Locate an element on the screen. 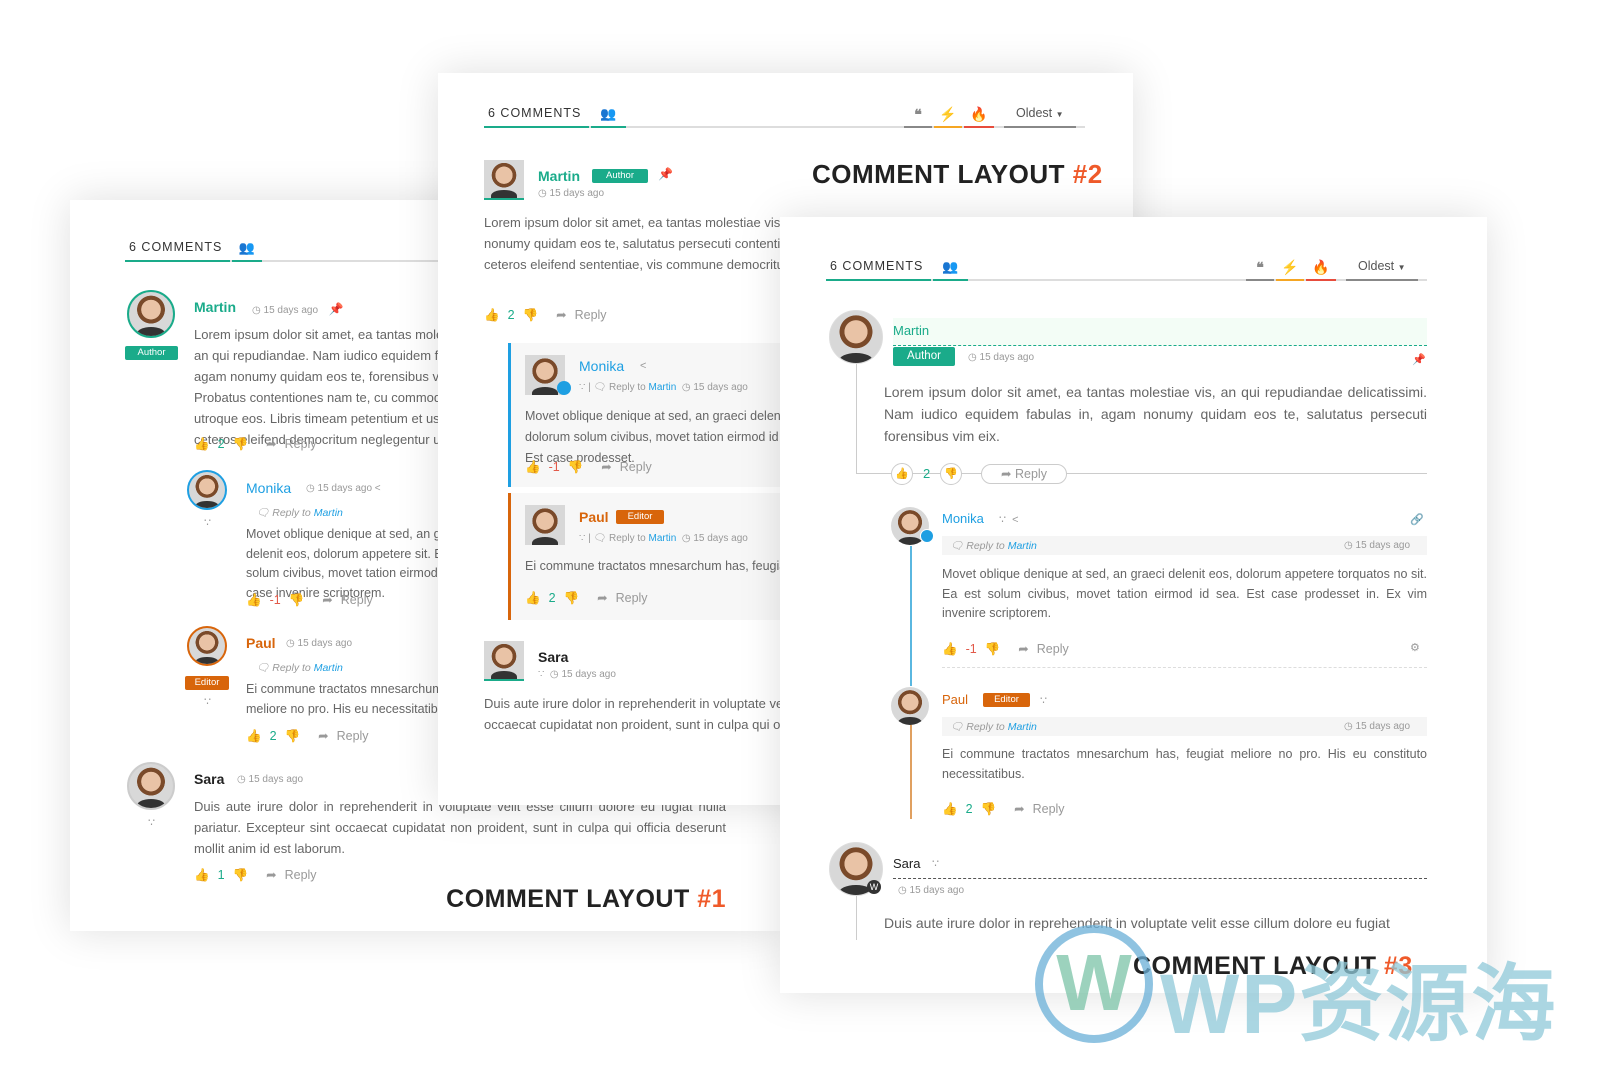  comment-header is located at coordinates (1160, 865).